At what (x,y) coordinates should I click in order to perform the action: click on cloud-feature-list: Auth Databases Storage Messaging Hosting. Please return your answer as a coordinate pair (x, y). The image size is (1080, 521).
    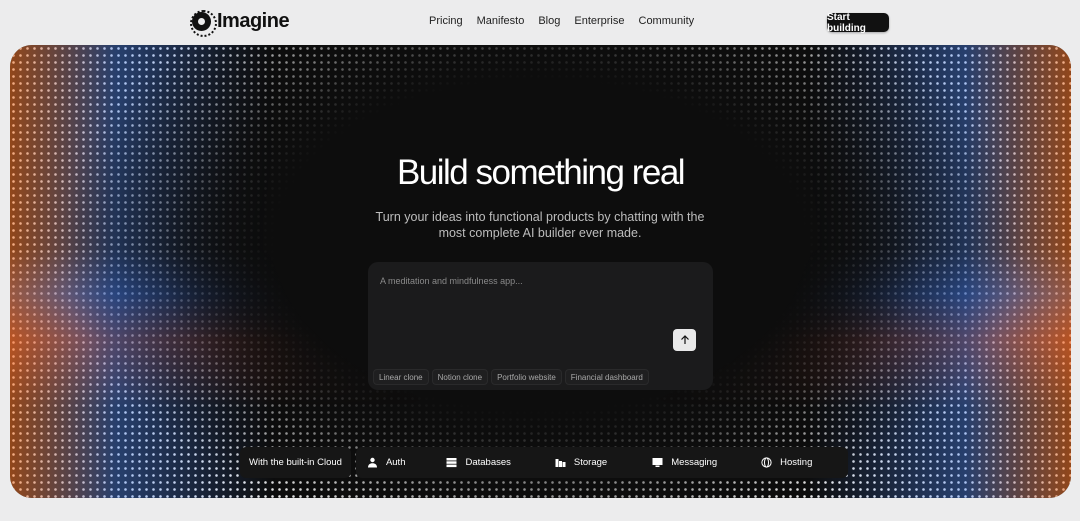
    Looking at the image, I should click on (601, 462).